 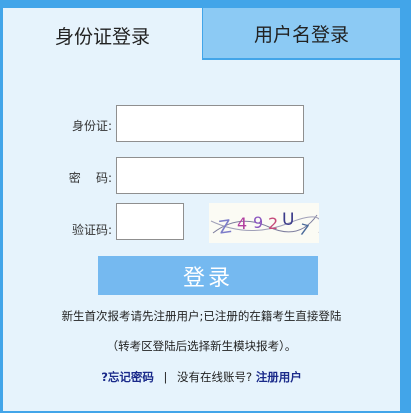 What do you see at coordinates (210, 175) in the screenshot?
I see `password-input` at bounding box center [210, 175].